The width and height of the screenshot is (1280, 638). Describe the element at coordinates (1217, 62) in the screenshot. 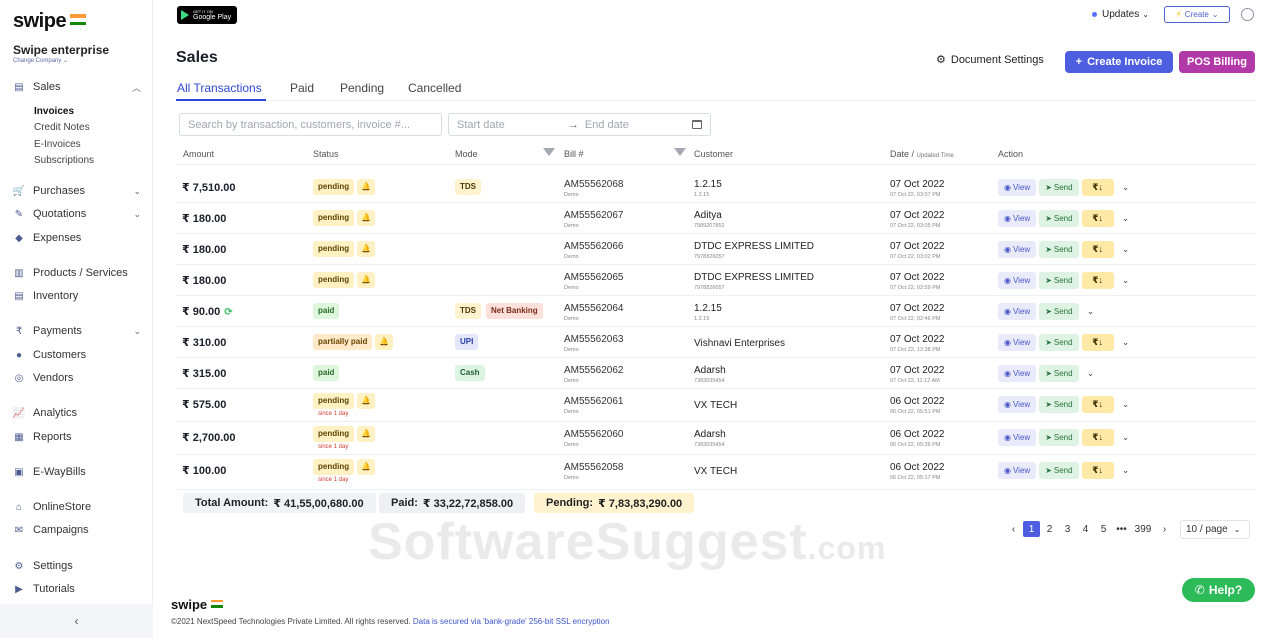

I see `pos-billing-button: POS Billing` at that location.